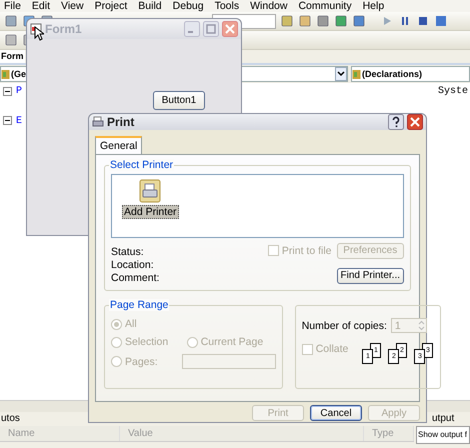 Image resolution: width=470 pixels, height=448 pixels. I want to click on window-title: Form1, so click(64, 29).